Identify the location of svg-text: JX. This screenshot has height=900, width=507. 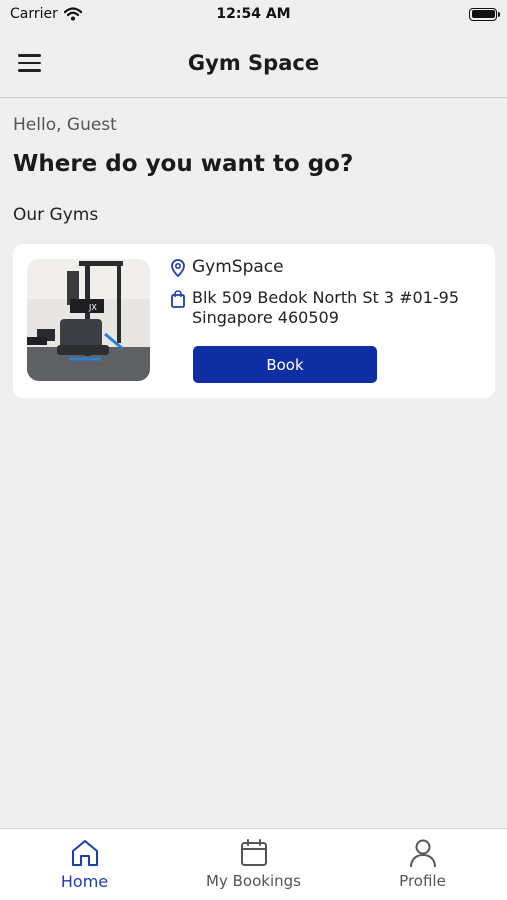
(92, 307).